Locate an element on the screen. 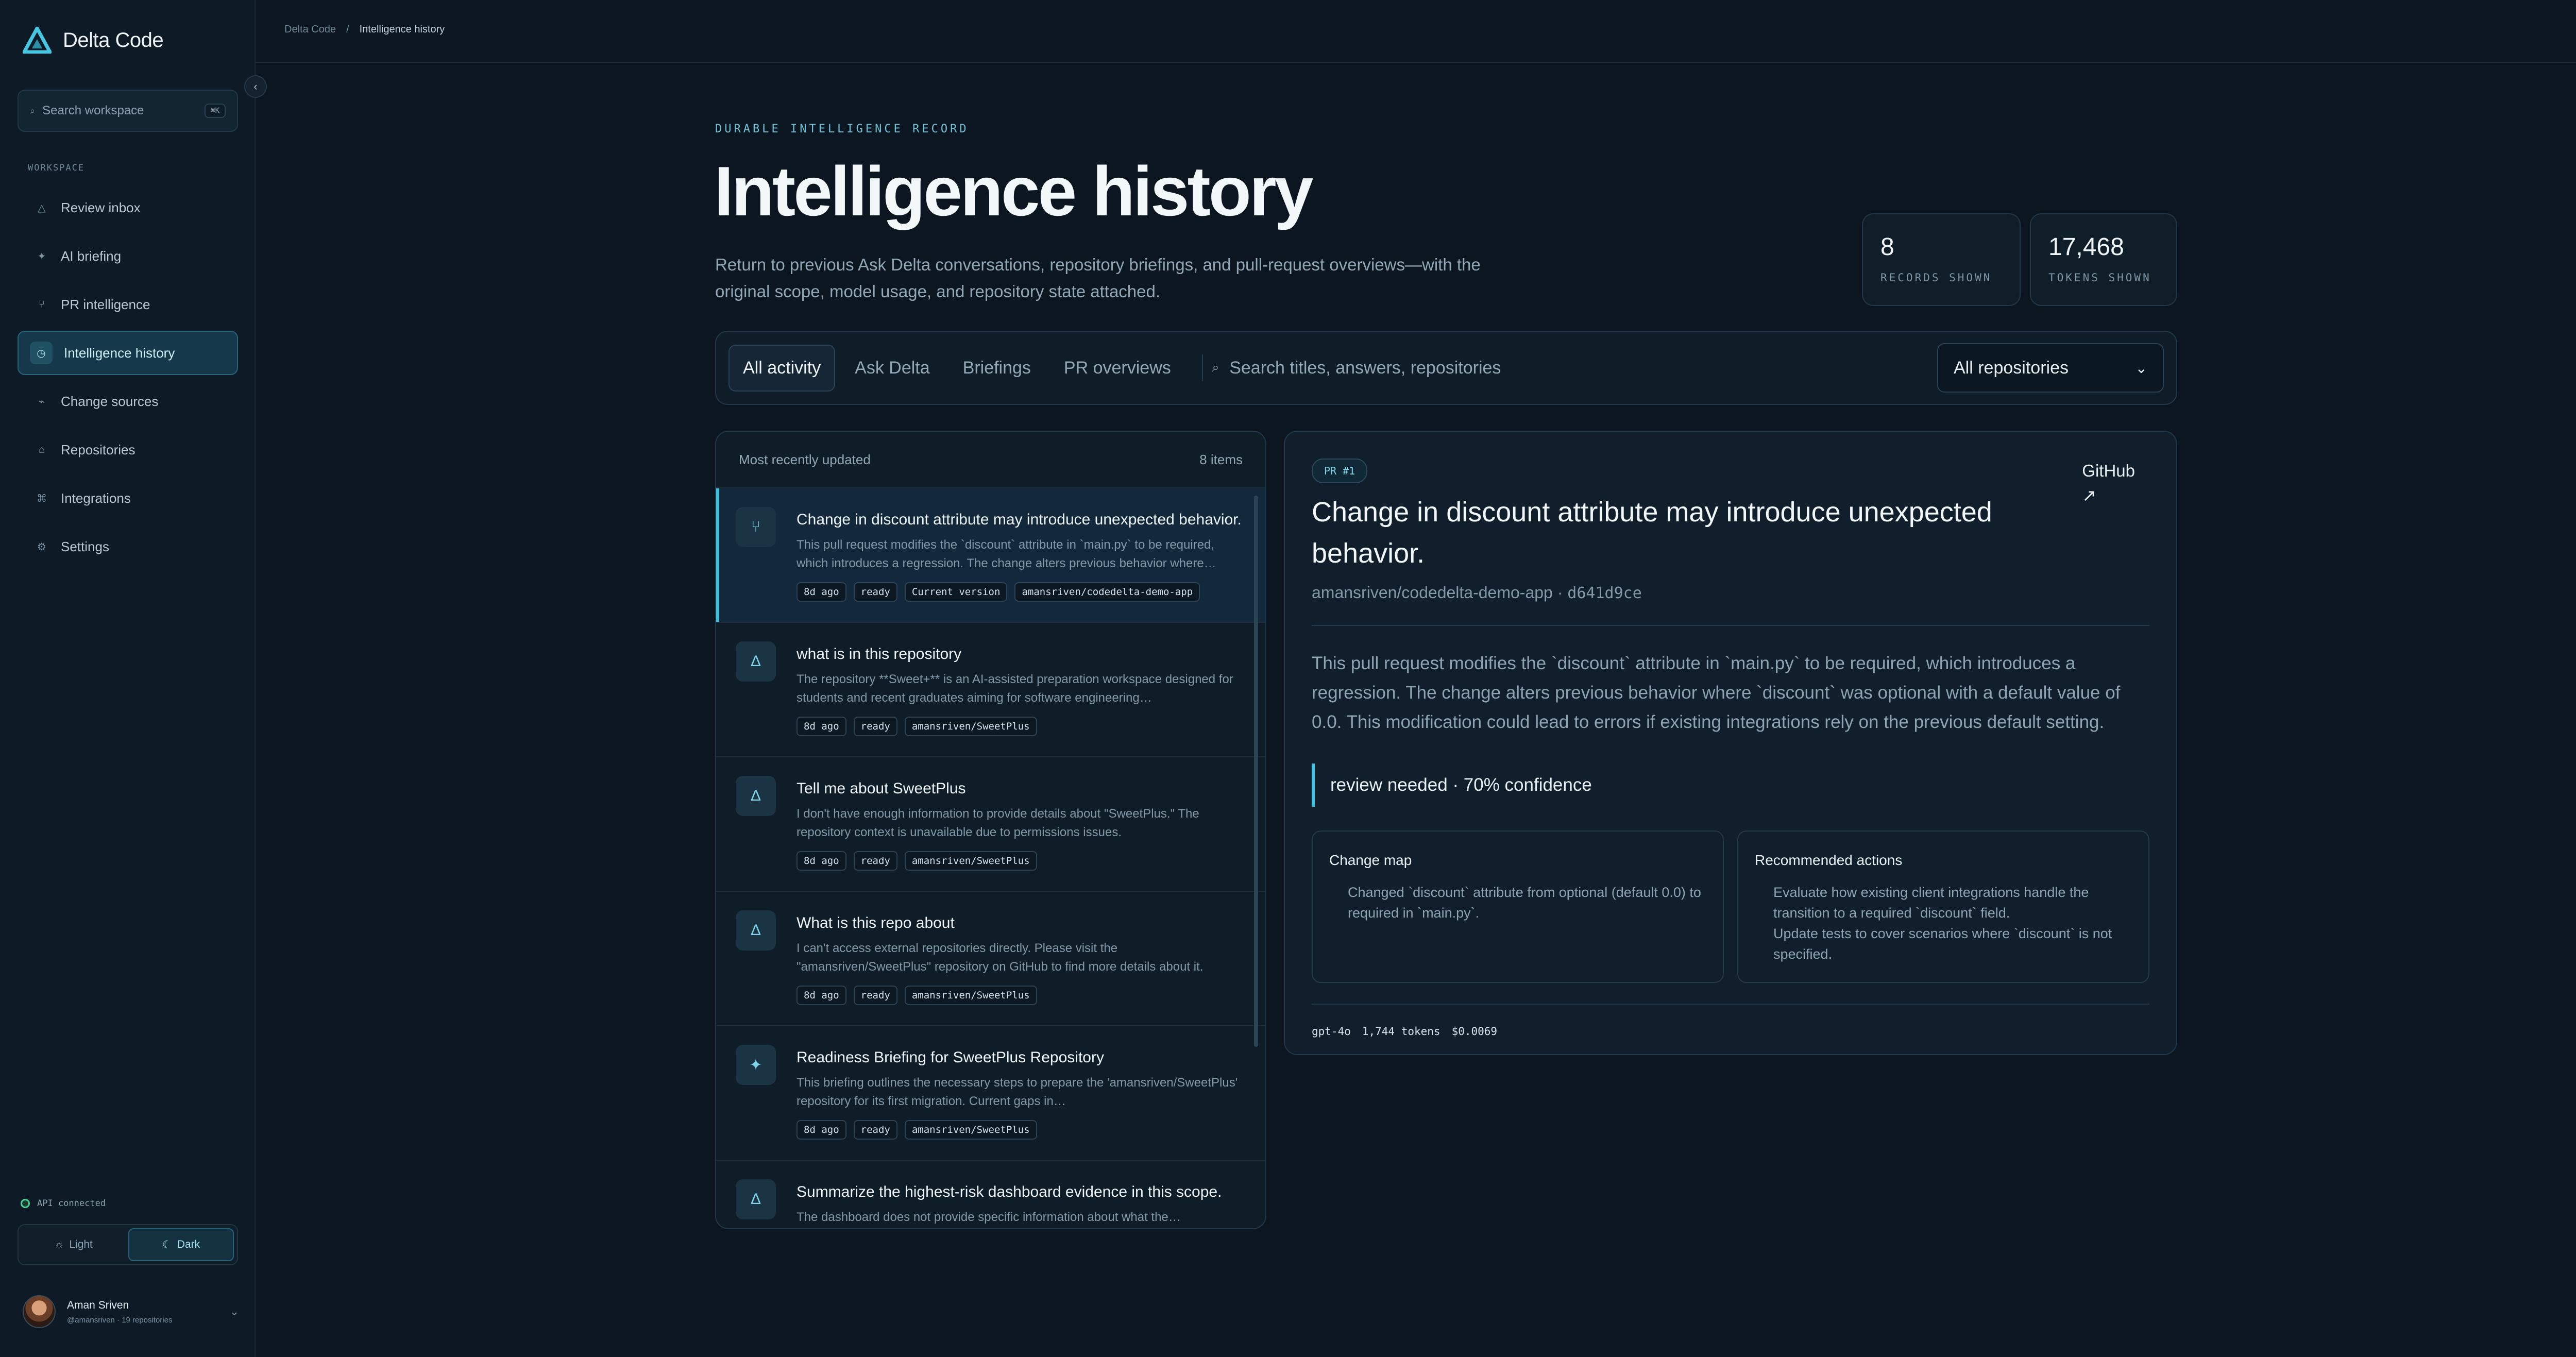 This screenshot has height=1357, width=2576. usage-footer: gpt-4o 1,744 tokens $0.0069 is located at coordinates (1730, 1021).